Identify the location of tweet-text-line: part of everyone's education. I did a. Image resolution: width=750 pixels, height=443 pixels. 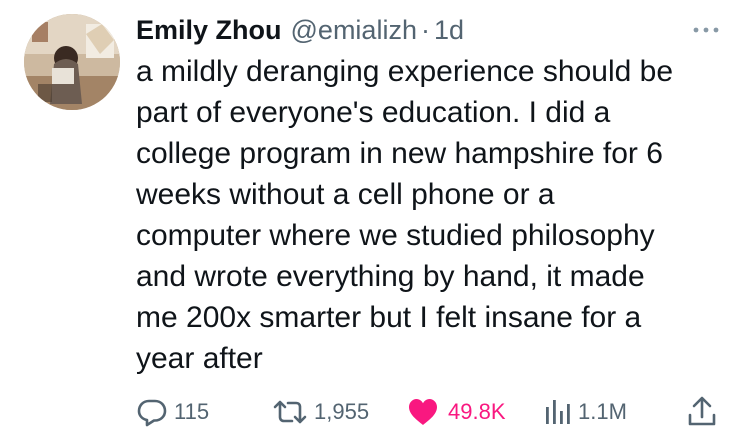
(373, 112).